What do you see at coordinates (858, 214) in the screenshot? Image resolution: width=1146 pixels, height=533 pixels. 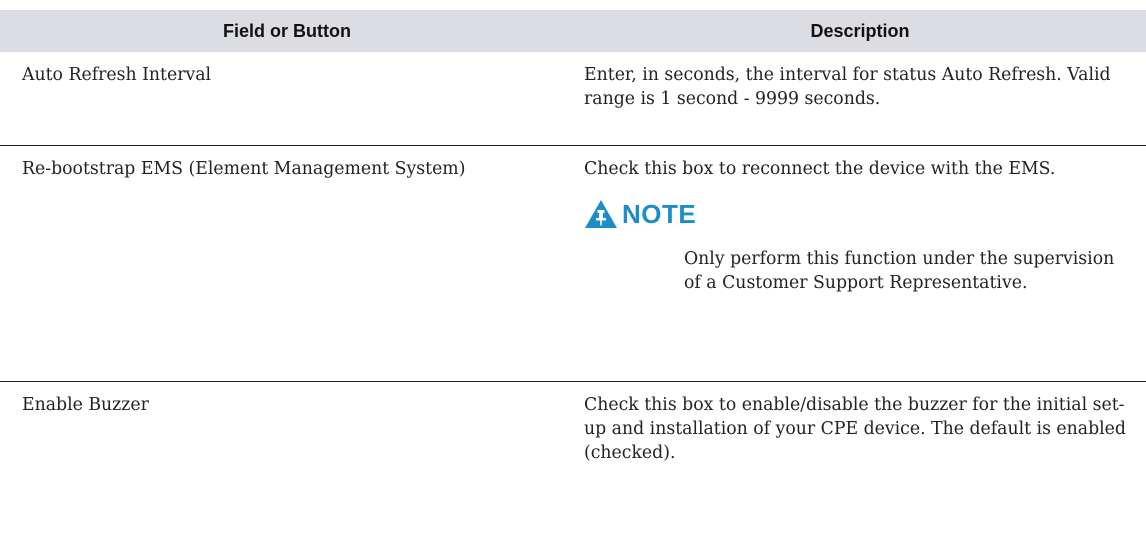 I see `note-heading: NOTE` at bounding box center [858, 214].